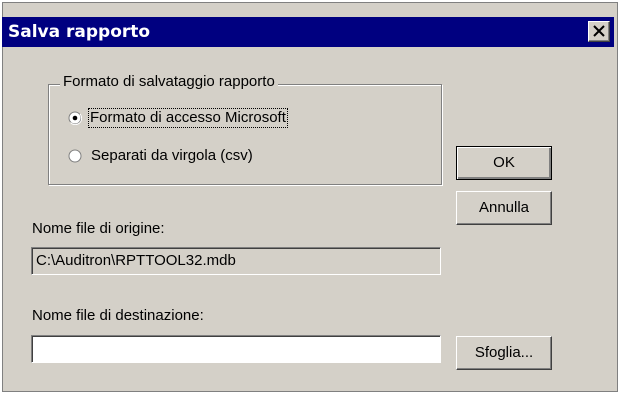 The width and height of the screenshot is (622, 394). What do you see at coordinates (75, 118) in the screenshot?
I see `radio-microsoft-access` at bounding box center [75, 118].